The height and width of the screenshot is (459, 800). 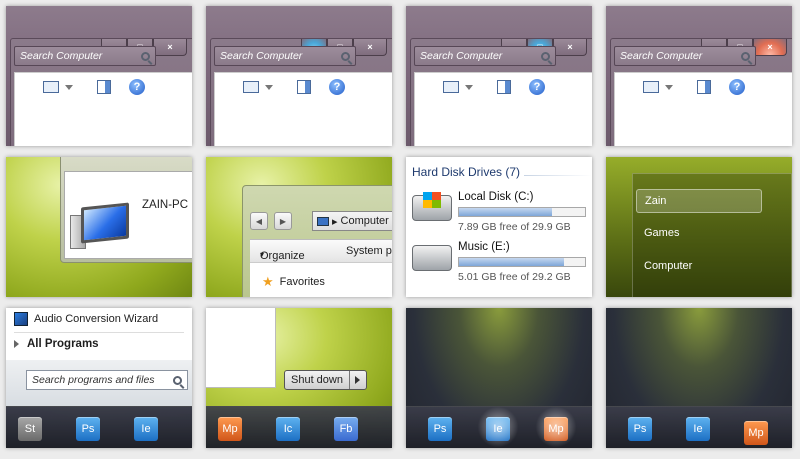 What do you see at coordinates (364, 221) in the screenshot?
I see `address-text: Computer` at bounding box center [364, 221].